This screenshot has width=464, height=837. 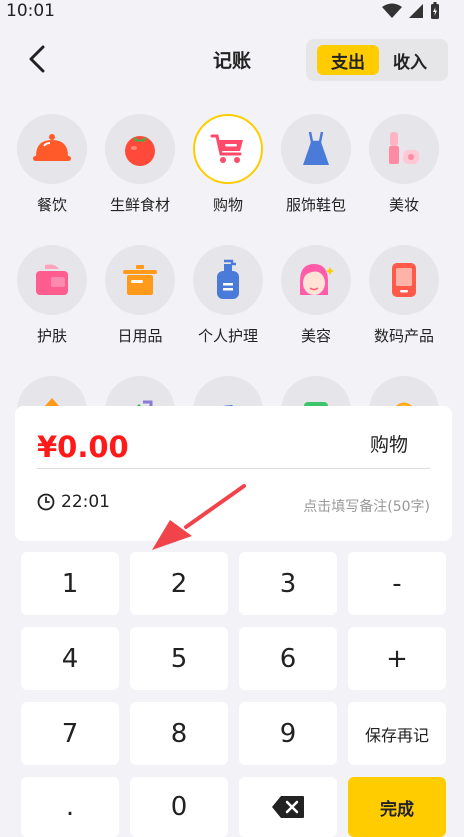 What do you see at coordinates (233, 468) in the screenshot?
I see `divider` at bounding box center [233, 468].